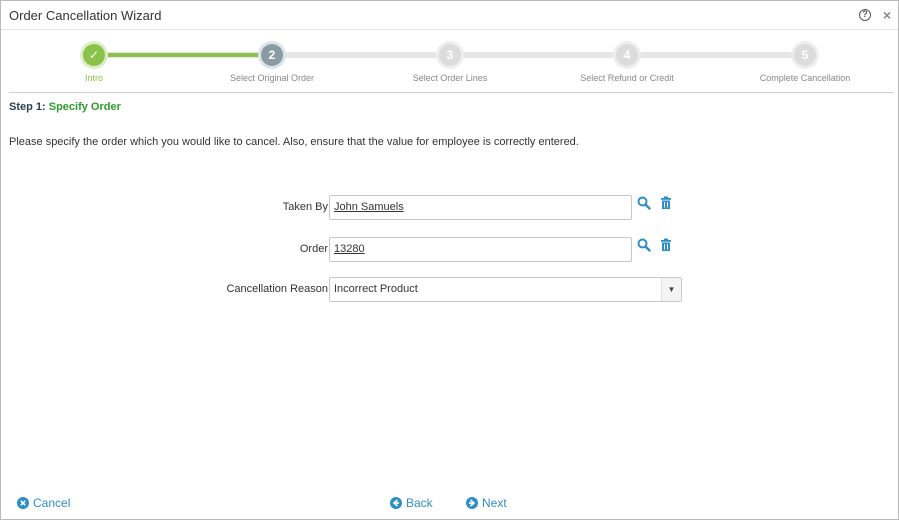 The height and width of the screenshot is (520, 899). Describe the element at coordinates (419, 503) in the screenshot. I see `back-label: Back` at that location.